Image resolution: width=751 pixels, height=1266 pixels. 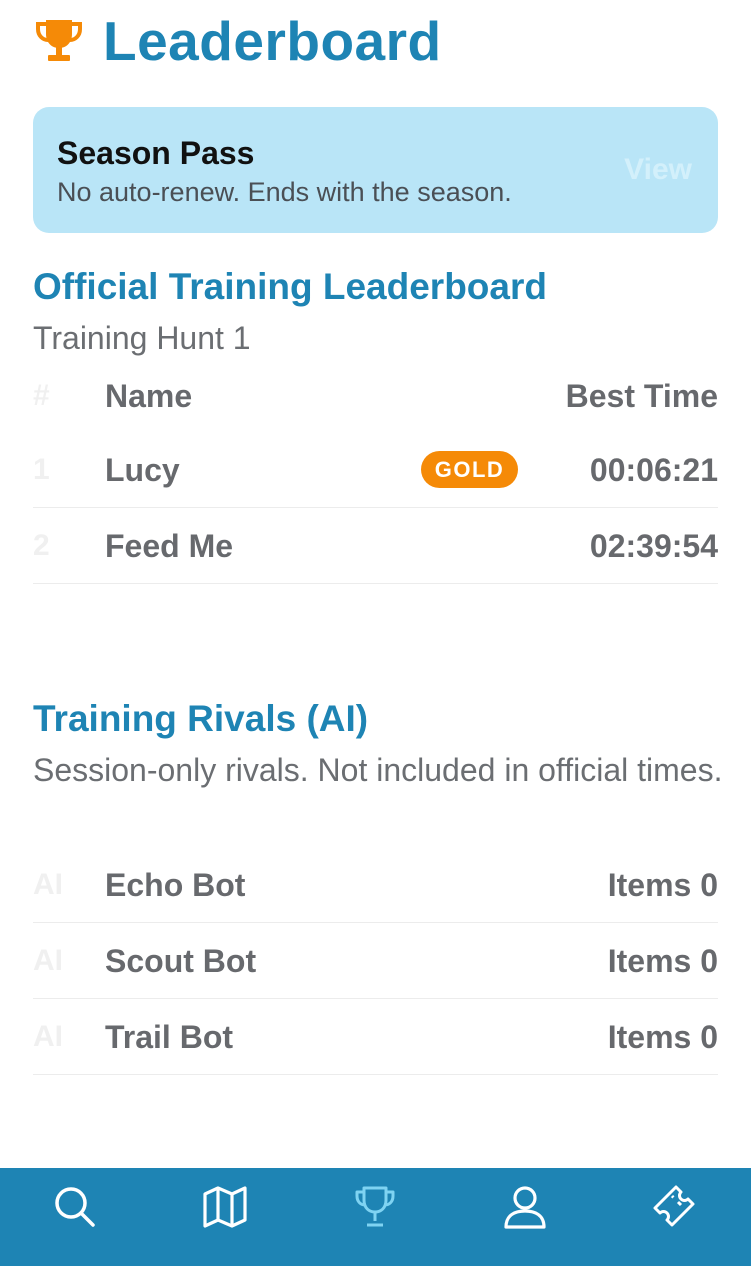 I want to click on bottom-tab-bar, so click(x=375, y=1217).